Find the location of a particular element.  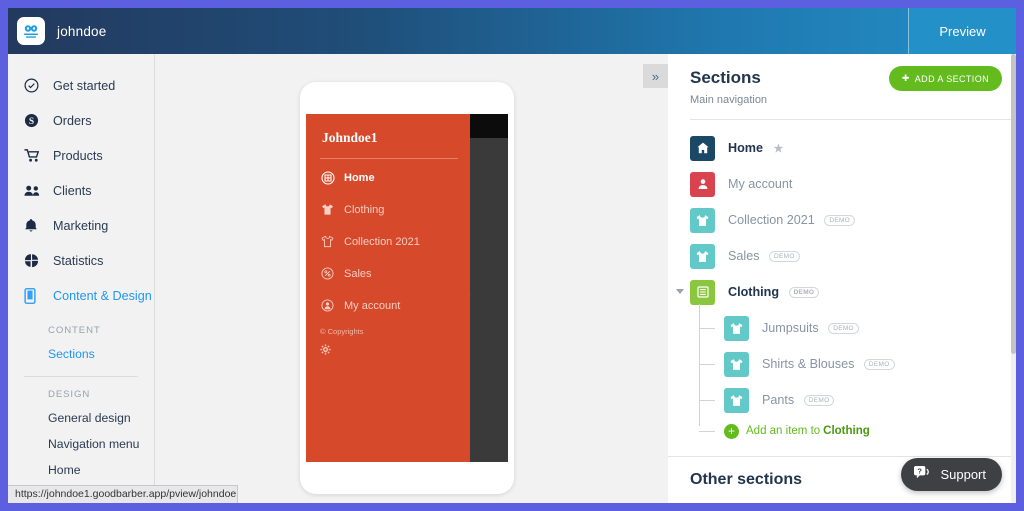

pie-chart-icon is located at coordinates (34, 260).